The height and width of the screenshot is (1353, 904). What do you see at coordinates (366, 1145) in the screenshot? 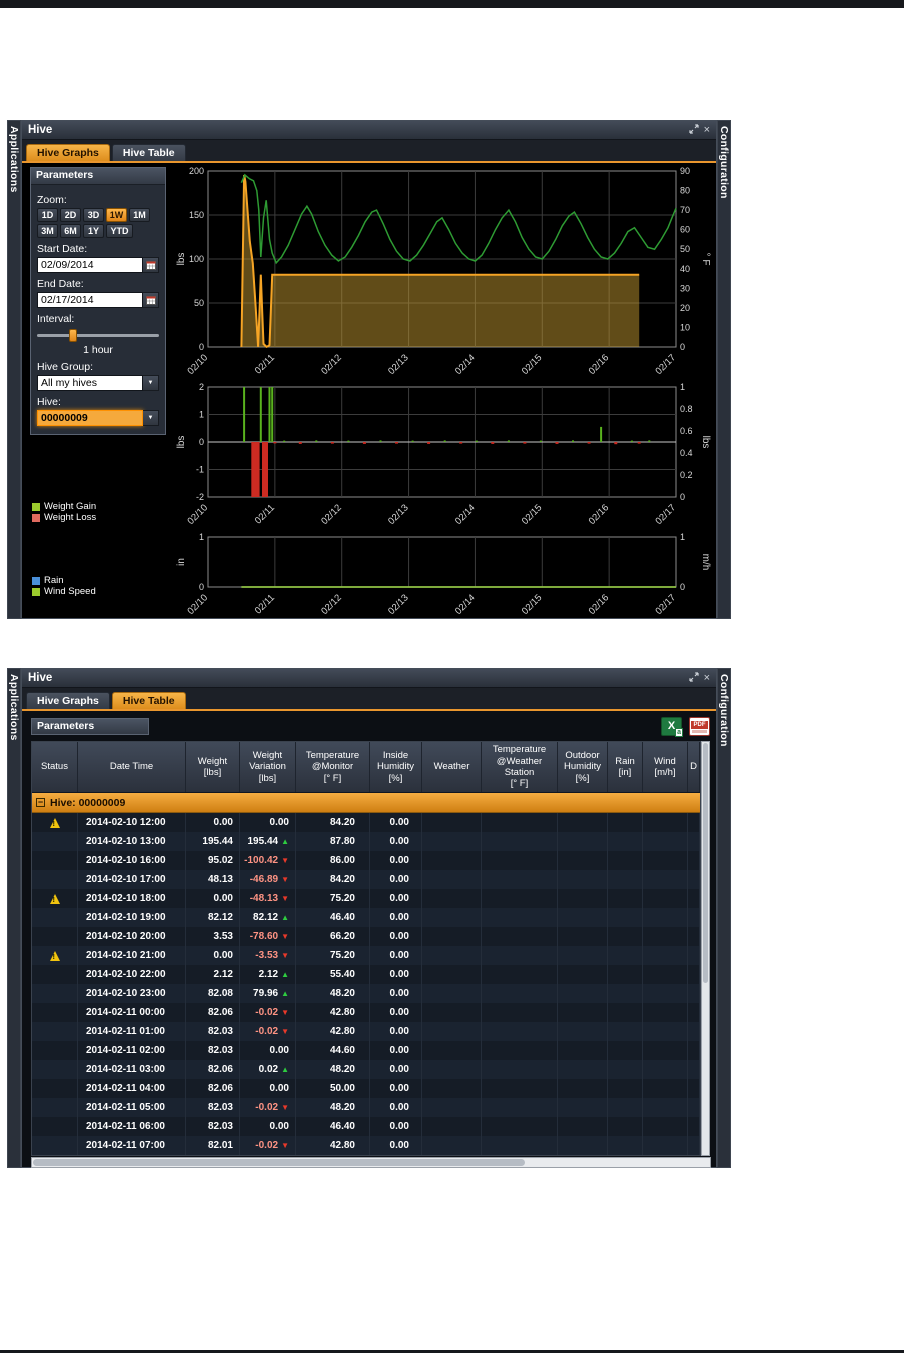
I see `table-row: 2014-02-11 07:00 82.01 -0.02 ▼ 42.80 0.00` at bounding box center [366, 1145].